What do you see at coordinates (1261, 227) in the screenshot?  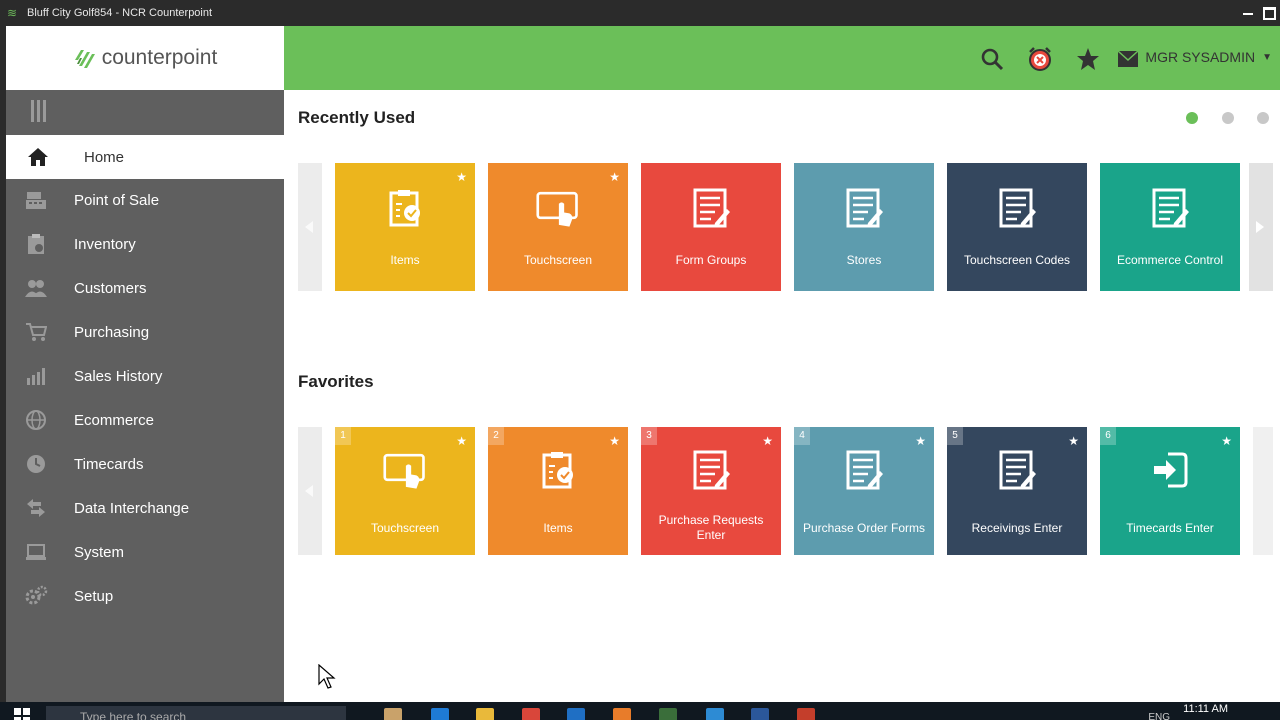 I see `scroll-right-button` at bounding box center [1261, 227].